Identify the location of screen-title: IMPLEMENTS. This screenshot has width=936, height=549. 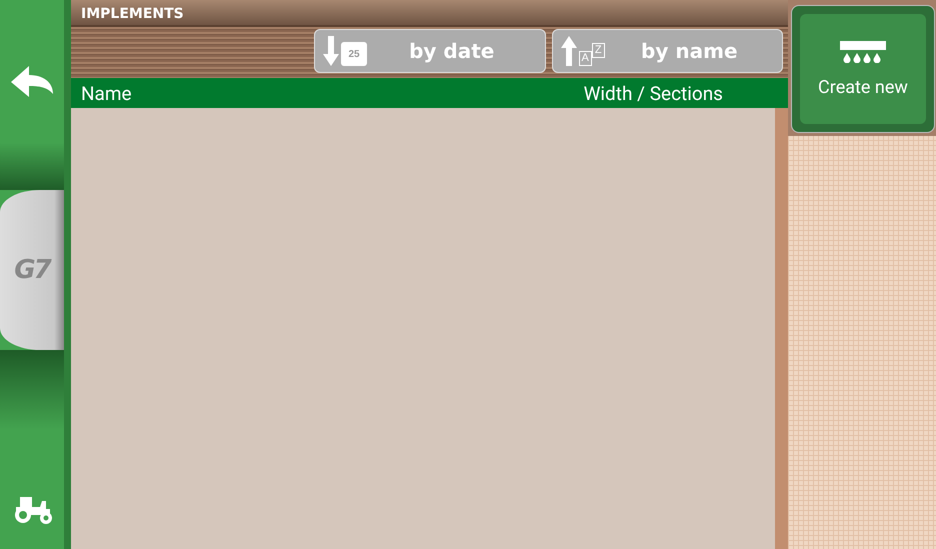
(429, 13).